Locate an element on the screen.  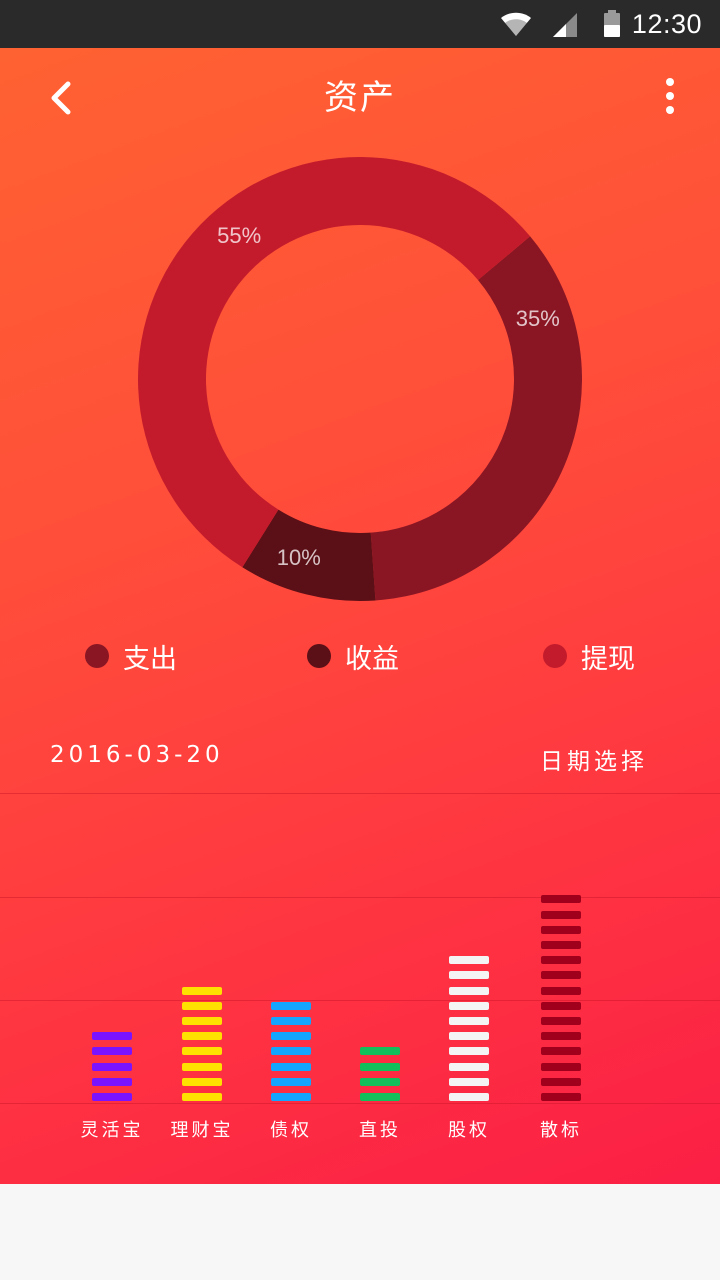
cell-signal-icon is located at coordinates (565, 25).